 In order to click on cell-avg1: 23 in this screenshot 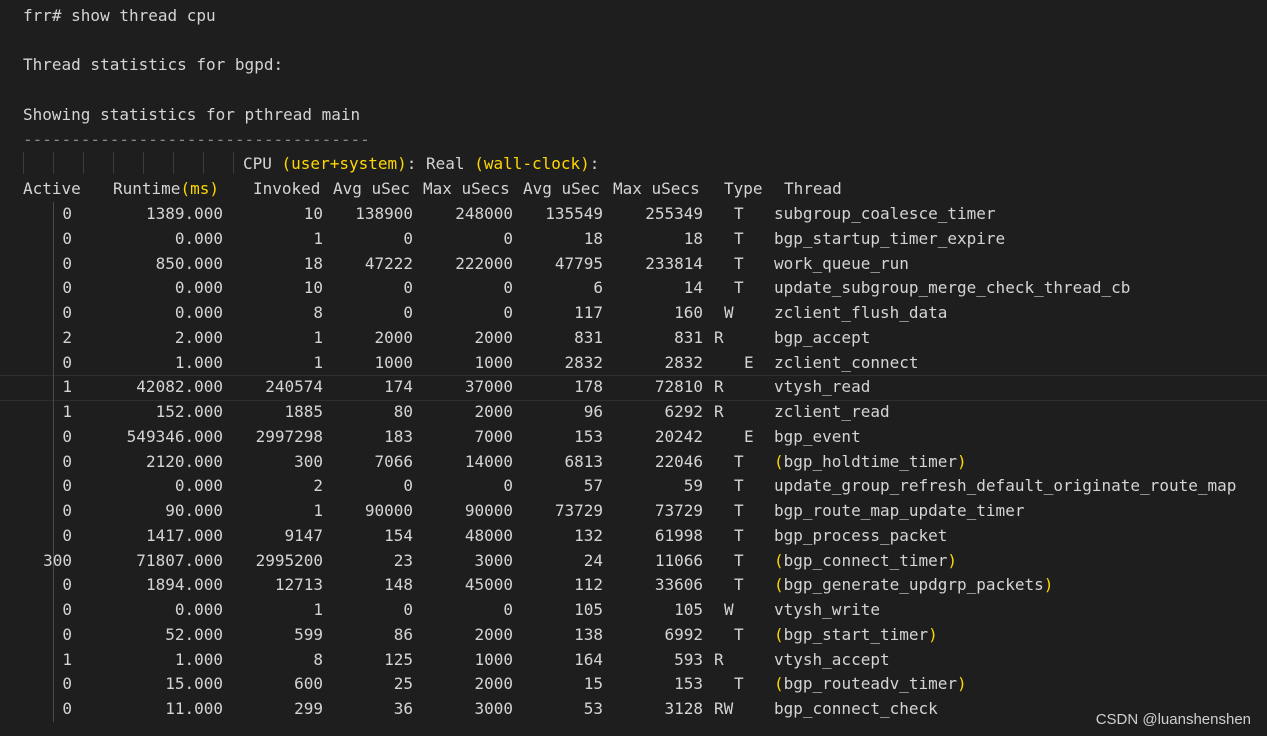, I will do `click(403, 560)`.